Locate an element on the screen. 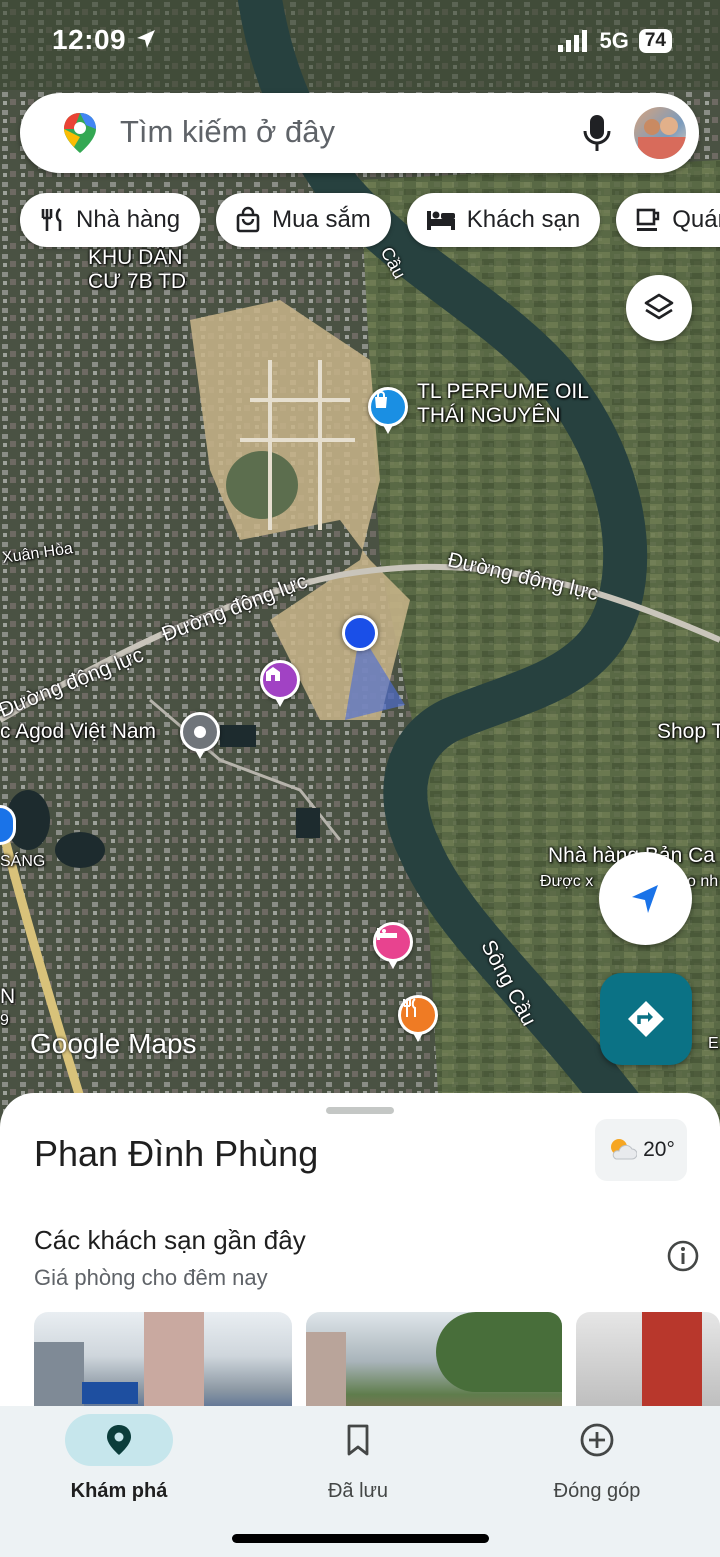 This screenshot has height=1557, width=720. directions-button is located at coordinates (646, 1019).